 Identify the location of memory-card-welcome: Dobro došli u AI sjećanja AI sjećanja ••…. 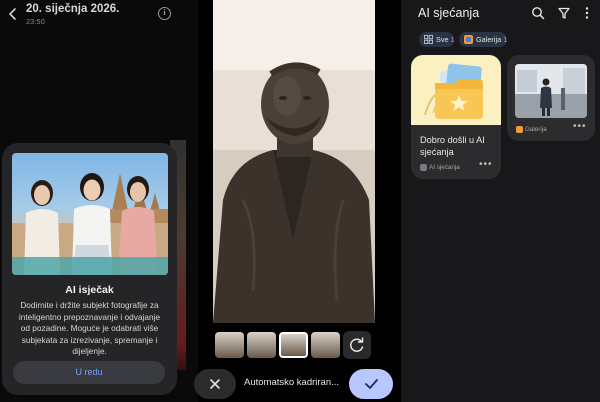
(456, 117).